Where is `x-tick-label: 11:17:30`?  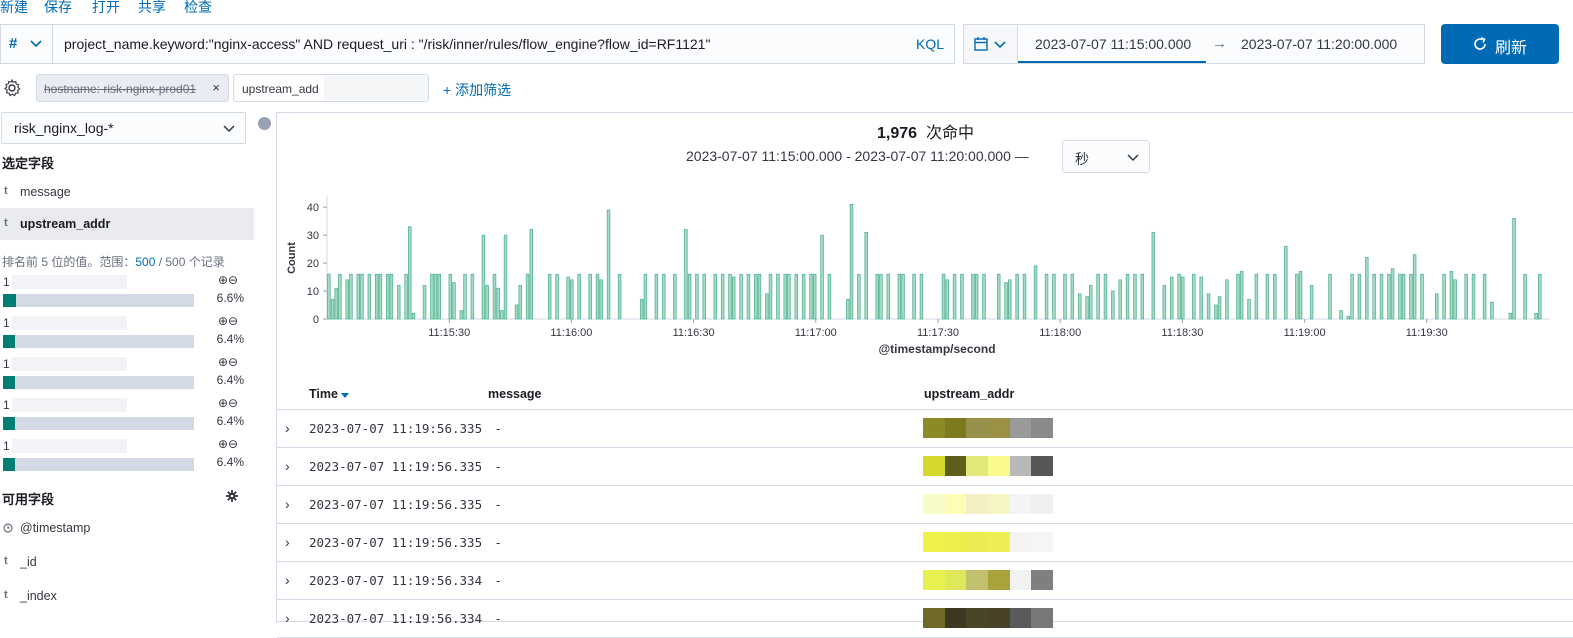
x-tick-label: 11:17:30 is located at coordinates (938, 333).